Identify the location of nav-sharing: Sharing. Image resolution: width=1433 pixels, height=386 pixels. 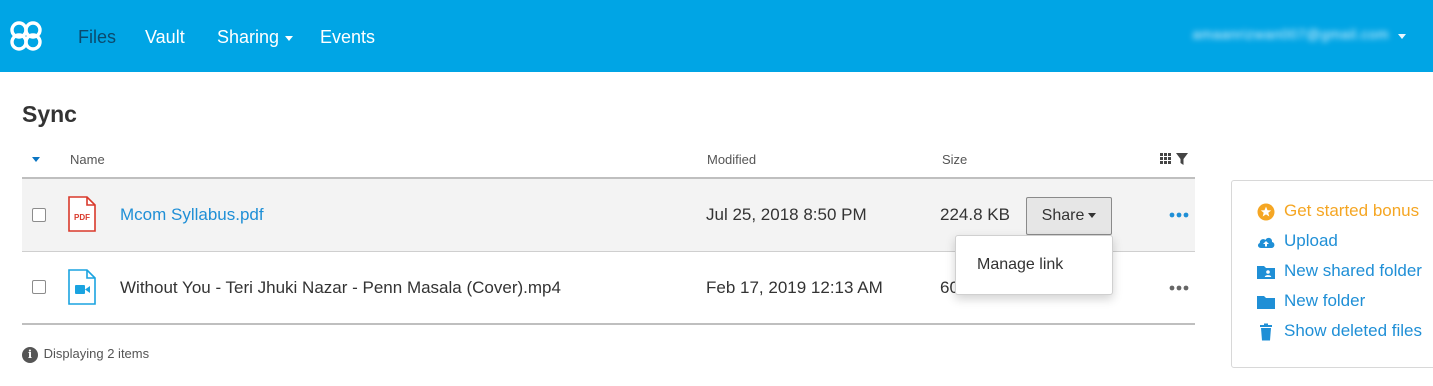
(255, 37).